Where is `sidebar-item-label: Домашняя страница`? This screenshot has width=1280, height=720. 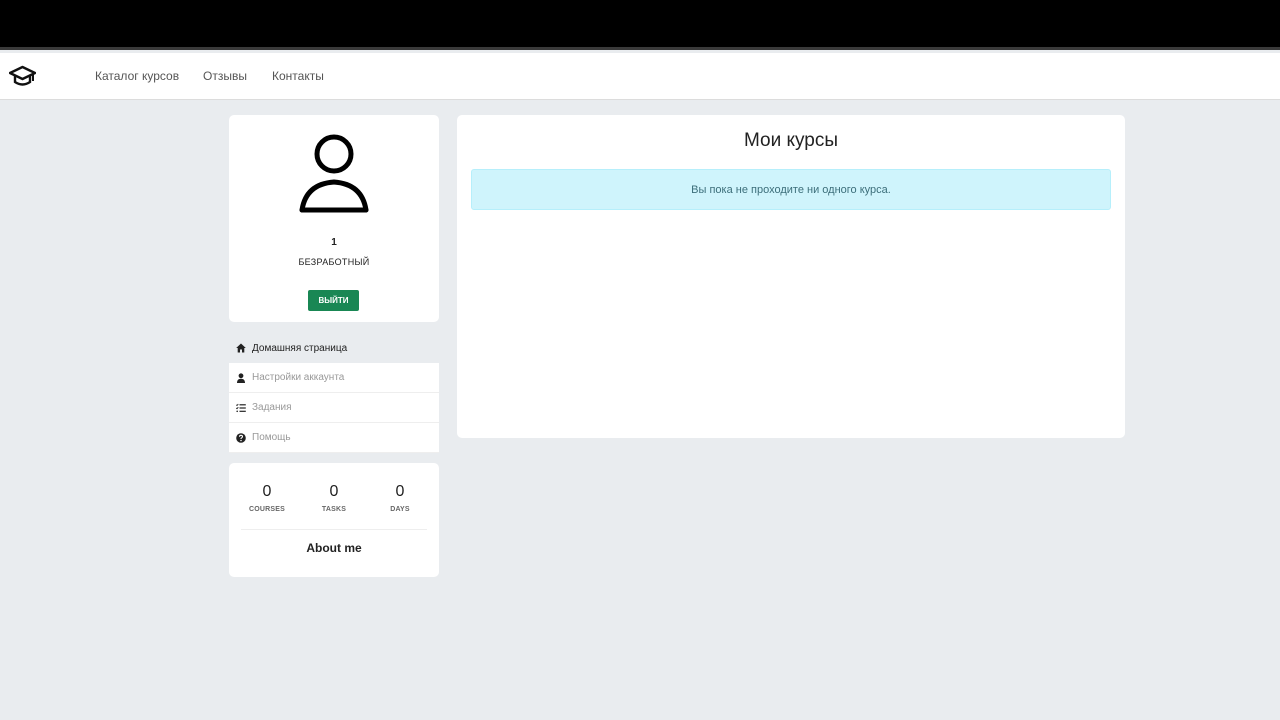
sidebar-item-label: Домашняя страница is located at coordinates (300, 348).